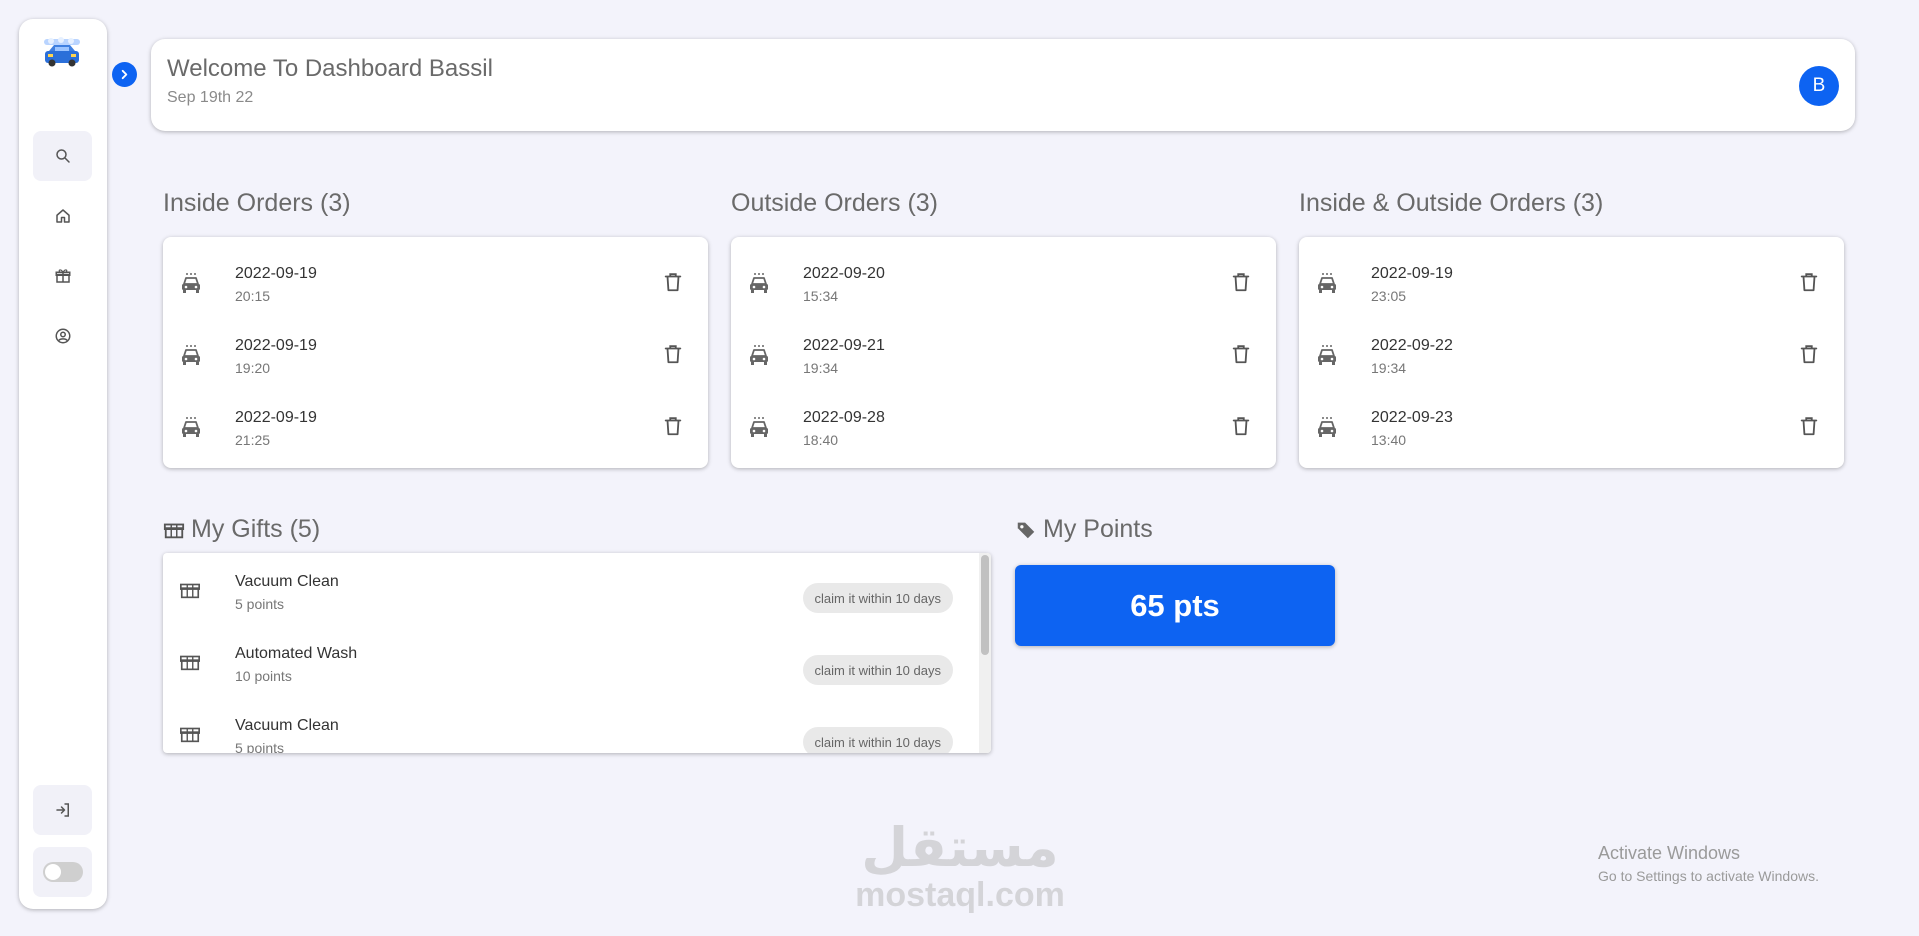 The height and width of the screenshot is (936, 1919). What do you see at coordinates (835, 203) in the screenshot?
I see `outside-orders-title: Outside Orders (3)` at bounding box center [835, 203].